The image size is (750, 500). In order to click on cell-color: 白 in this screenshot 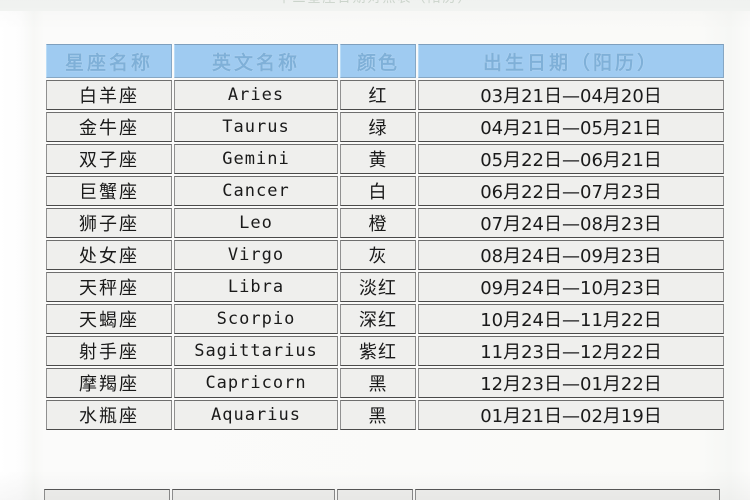, I will do `click(378, 191)`.